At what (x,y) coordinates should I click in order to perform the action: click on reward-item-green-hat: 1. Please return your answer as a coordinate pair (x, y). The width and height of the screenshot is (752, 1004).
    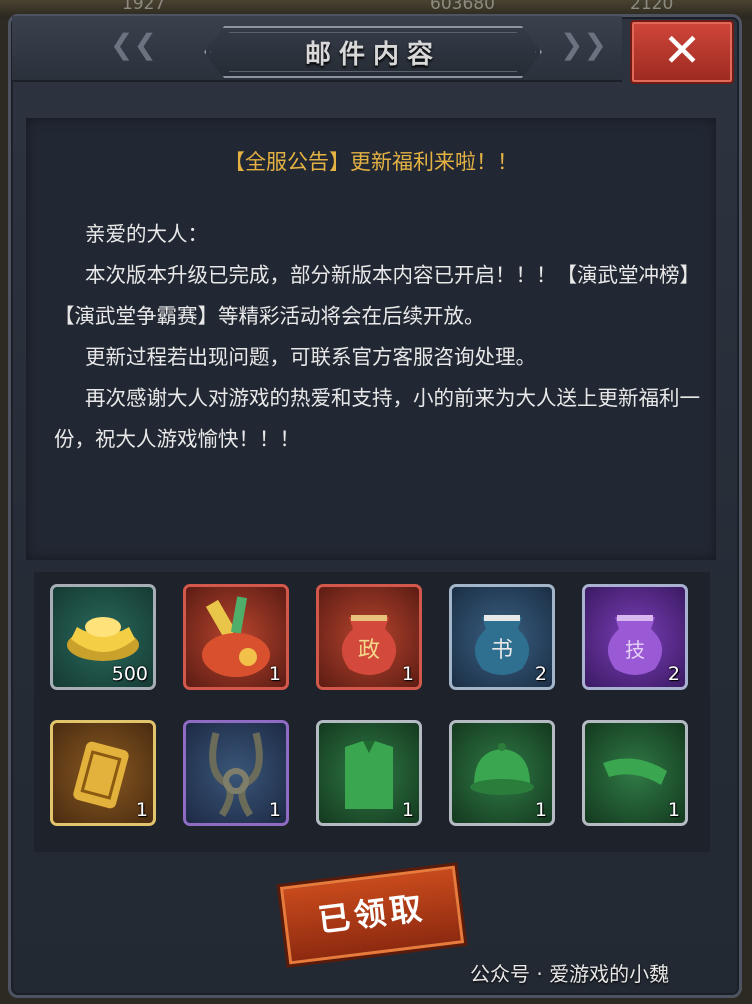
    Looking at the image, I should click on (502, 773).